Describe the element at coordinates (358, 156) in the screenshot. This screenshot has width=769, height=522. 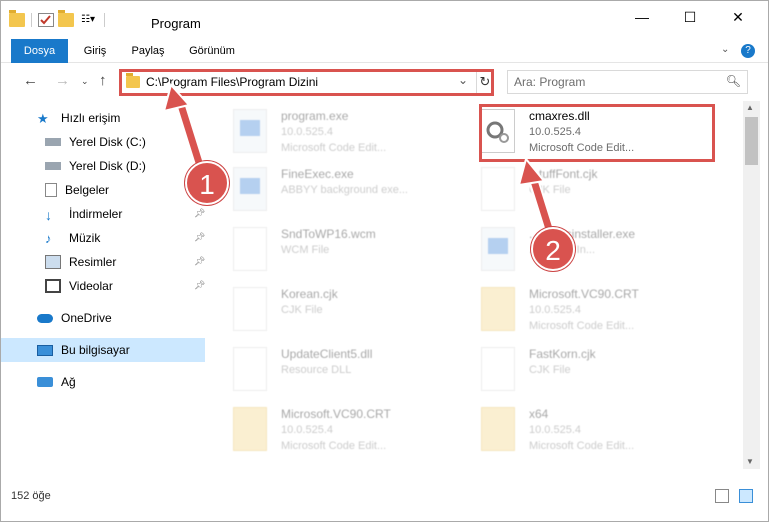
I see `annotation-arrows` at that location.